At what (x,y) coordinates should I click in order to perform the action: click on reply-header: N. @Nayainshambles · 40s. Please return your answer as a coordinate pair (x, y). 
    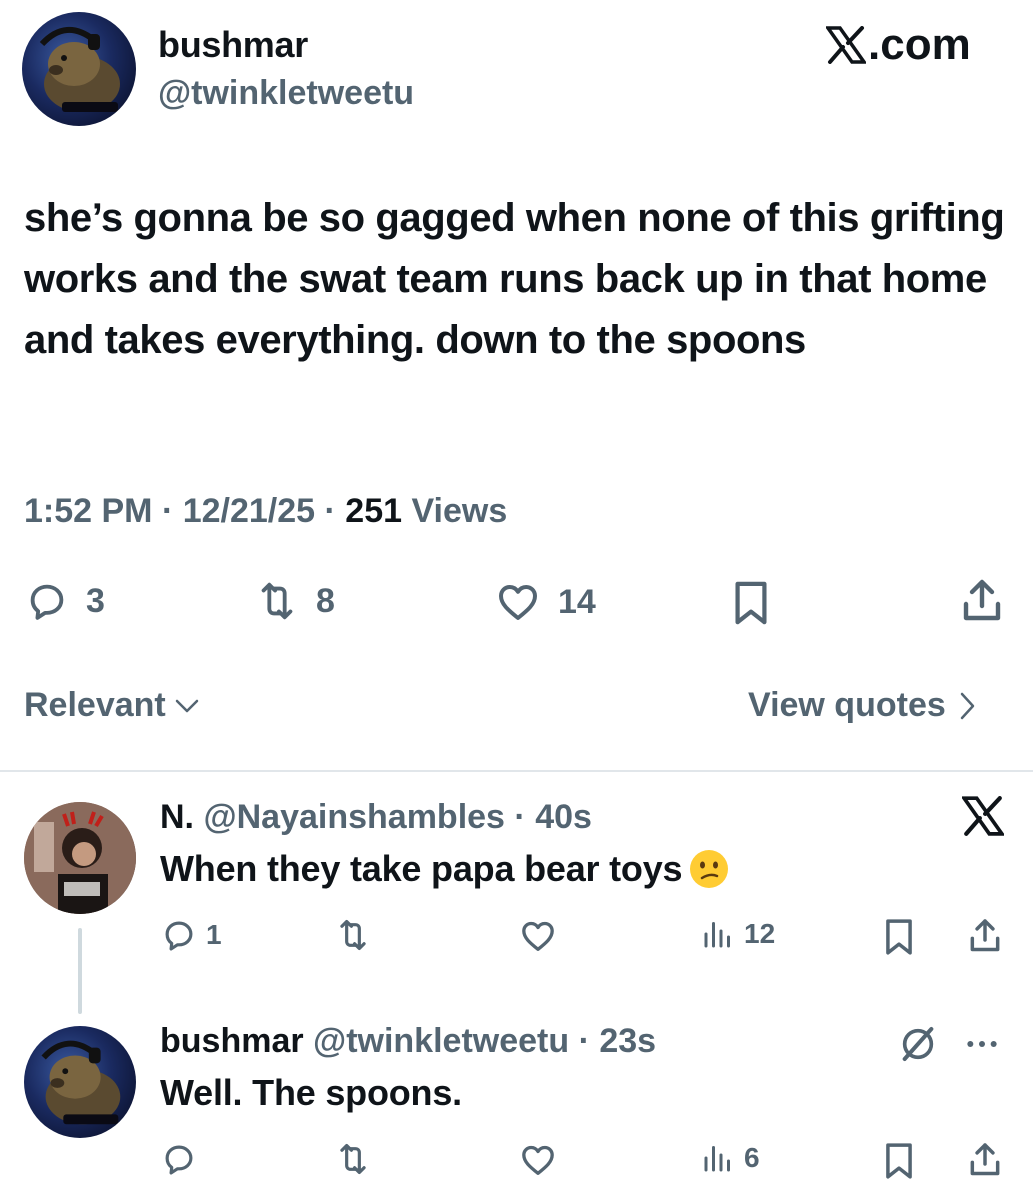
    Looking at the image, I should click on (376, 817).